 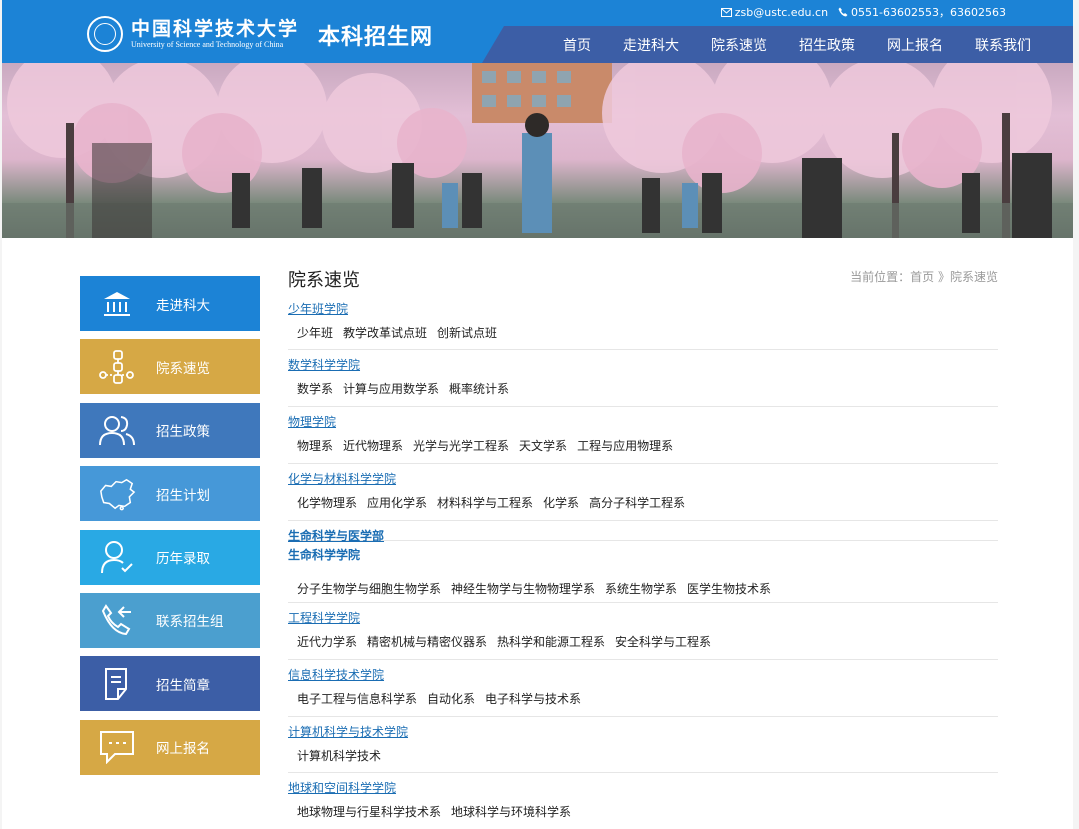 What do you see at coordinates (739, 45) in the screenshot?
I see `nav-departments: 院系速览` at bounding box center [739, 45].